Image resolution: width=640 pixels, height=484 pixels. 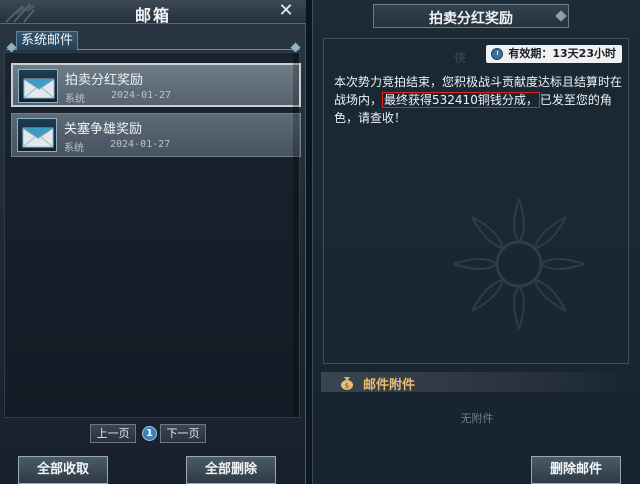 I want to click on mailbox-title: 邮箱, so click(x=152, y=15).